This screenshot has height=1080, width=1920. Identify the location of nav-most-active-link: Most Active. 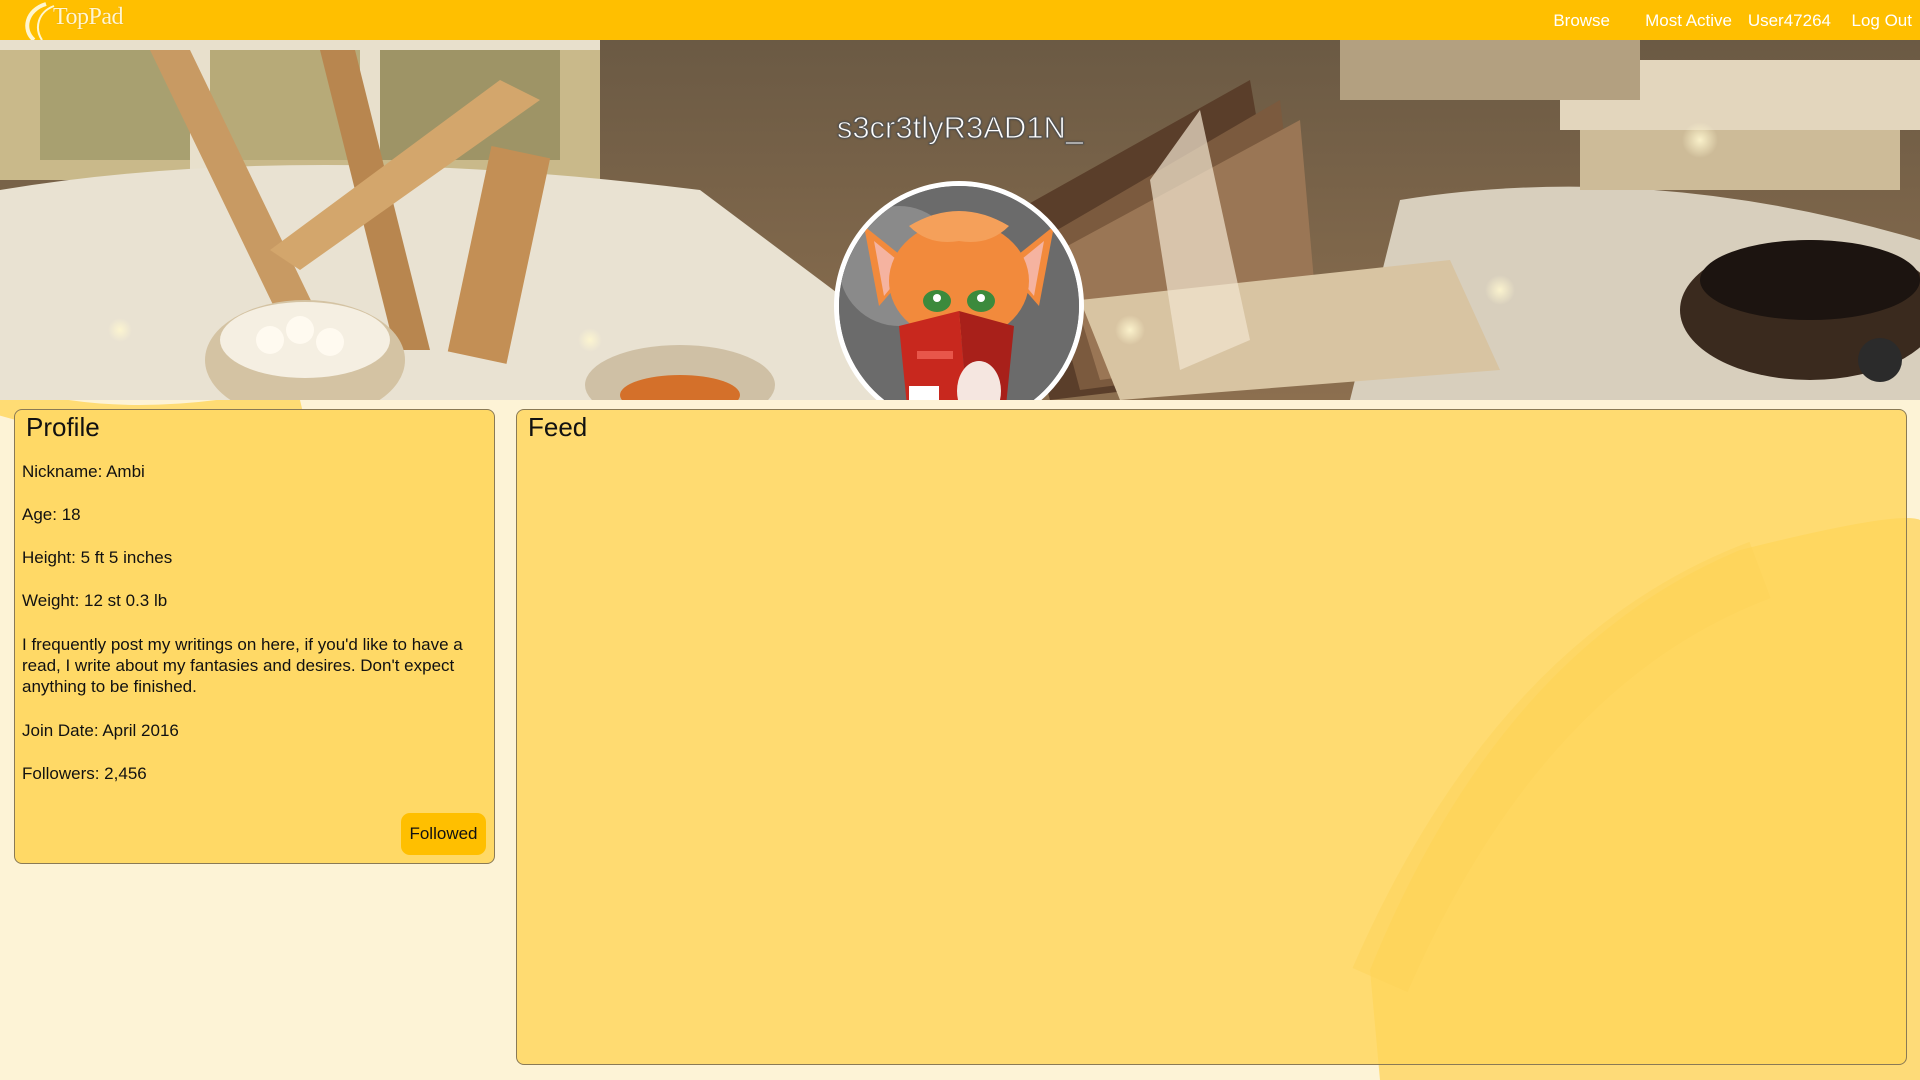
(1688, 21).